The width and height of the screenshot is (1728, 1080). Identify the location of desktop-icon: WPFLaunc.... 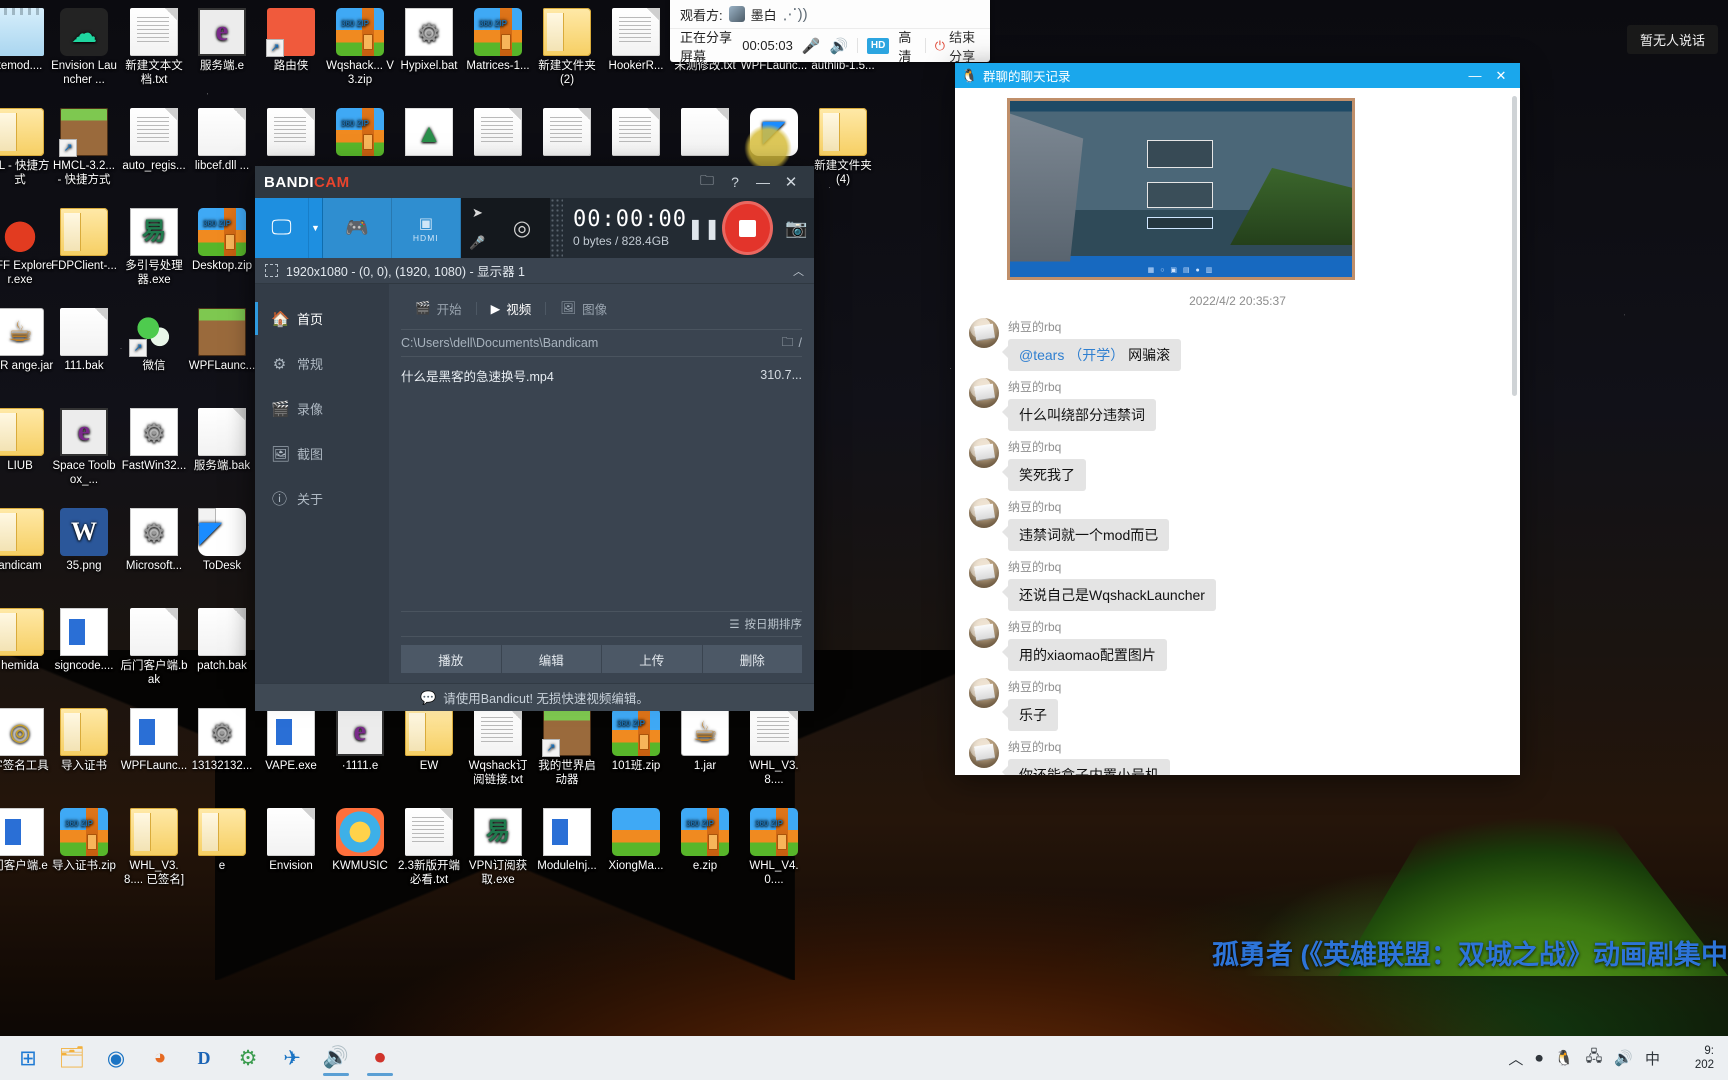
(154, 741).